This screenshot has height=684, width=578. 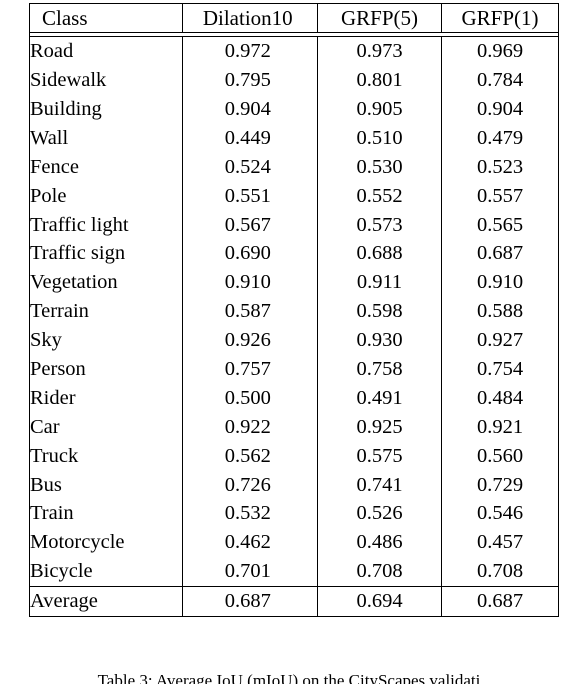 I want to click on cell-class: Bus, so click(x=106, y=485).